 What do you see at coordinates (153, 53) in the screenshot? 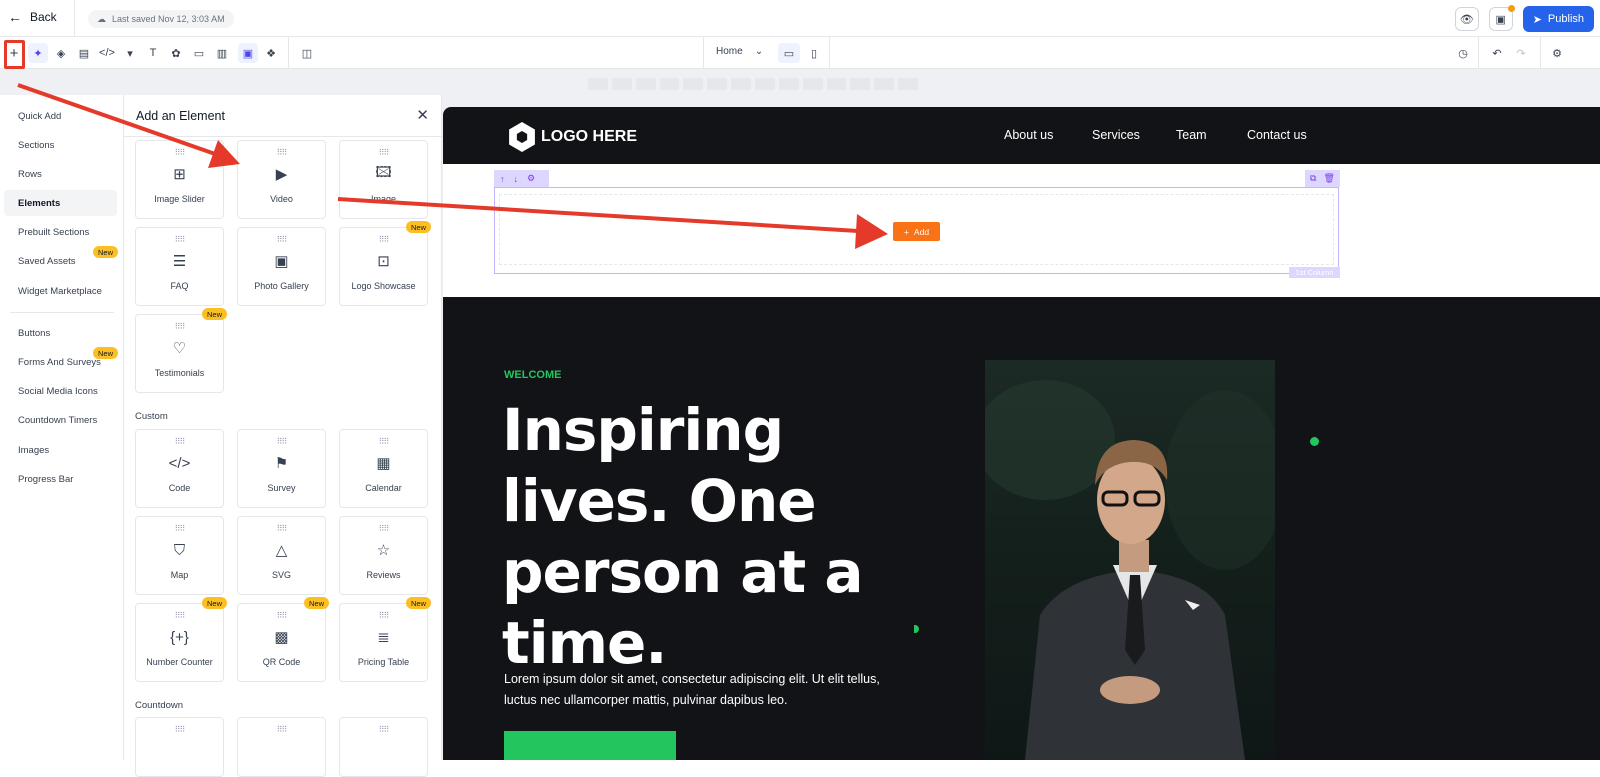
I see `typography-button: T` at bounding box center [153, 53].